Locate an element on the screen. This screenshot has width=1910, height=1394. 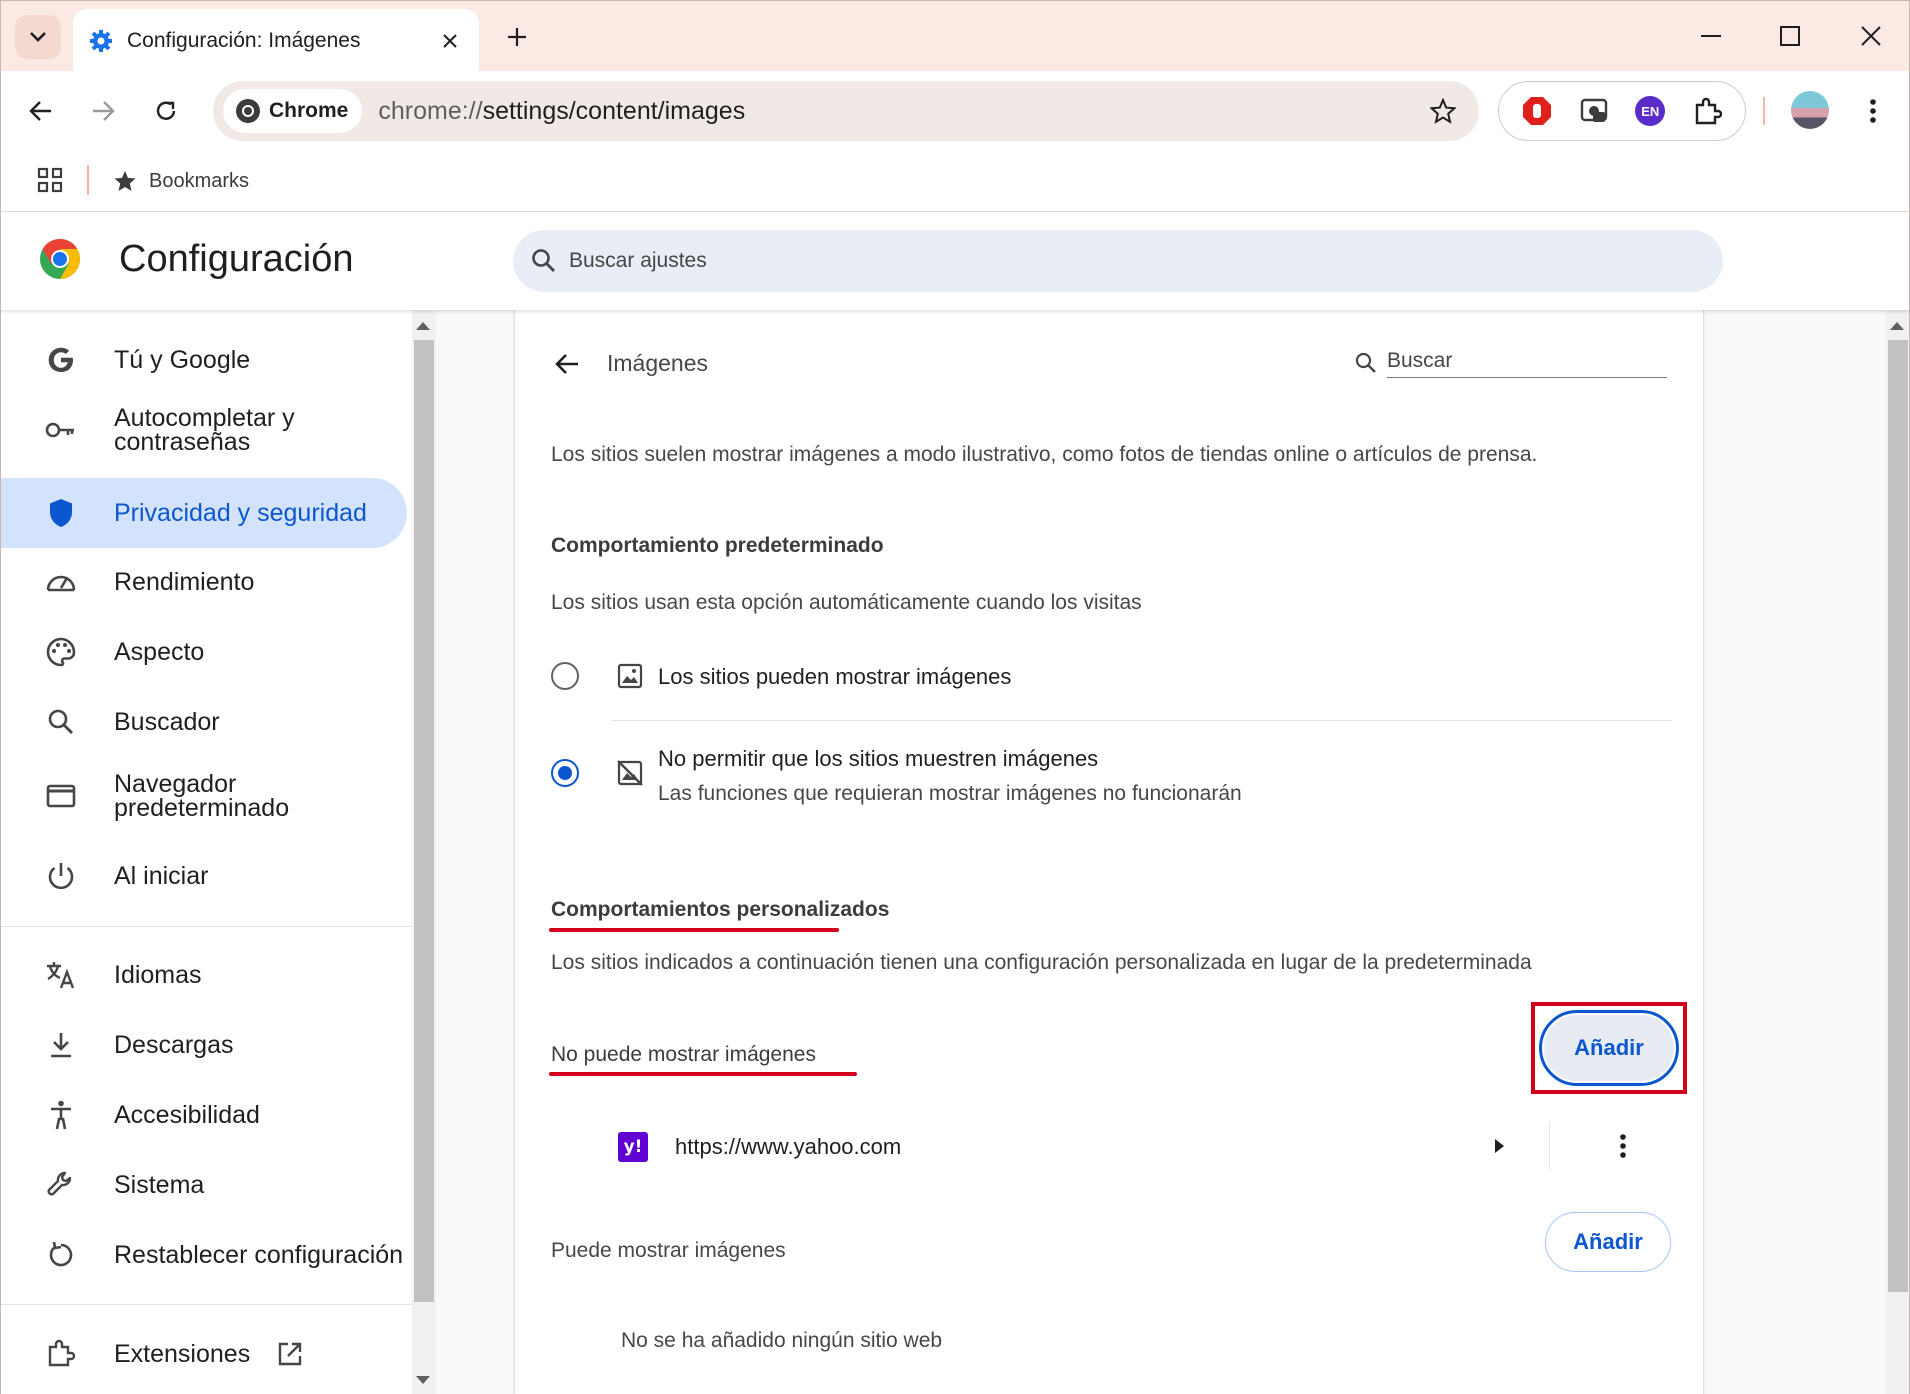
blocked-site-row: y! https://www.yahoo.com is located at coordinates (1110, 1147).